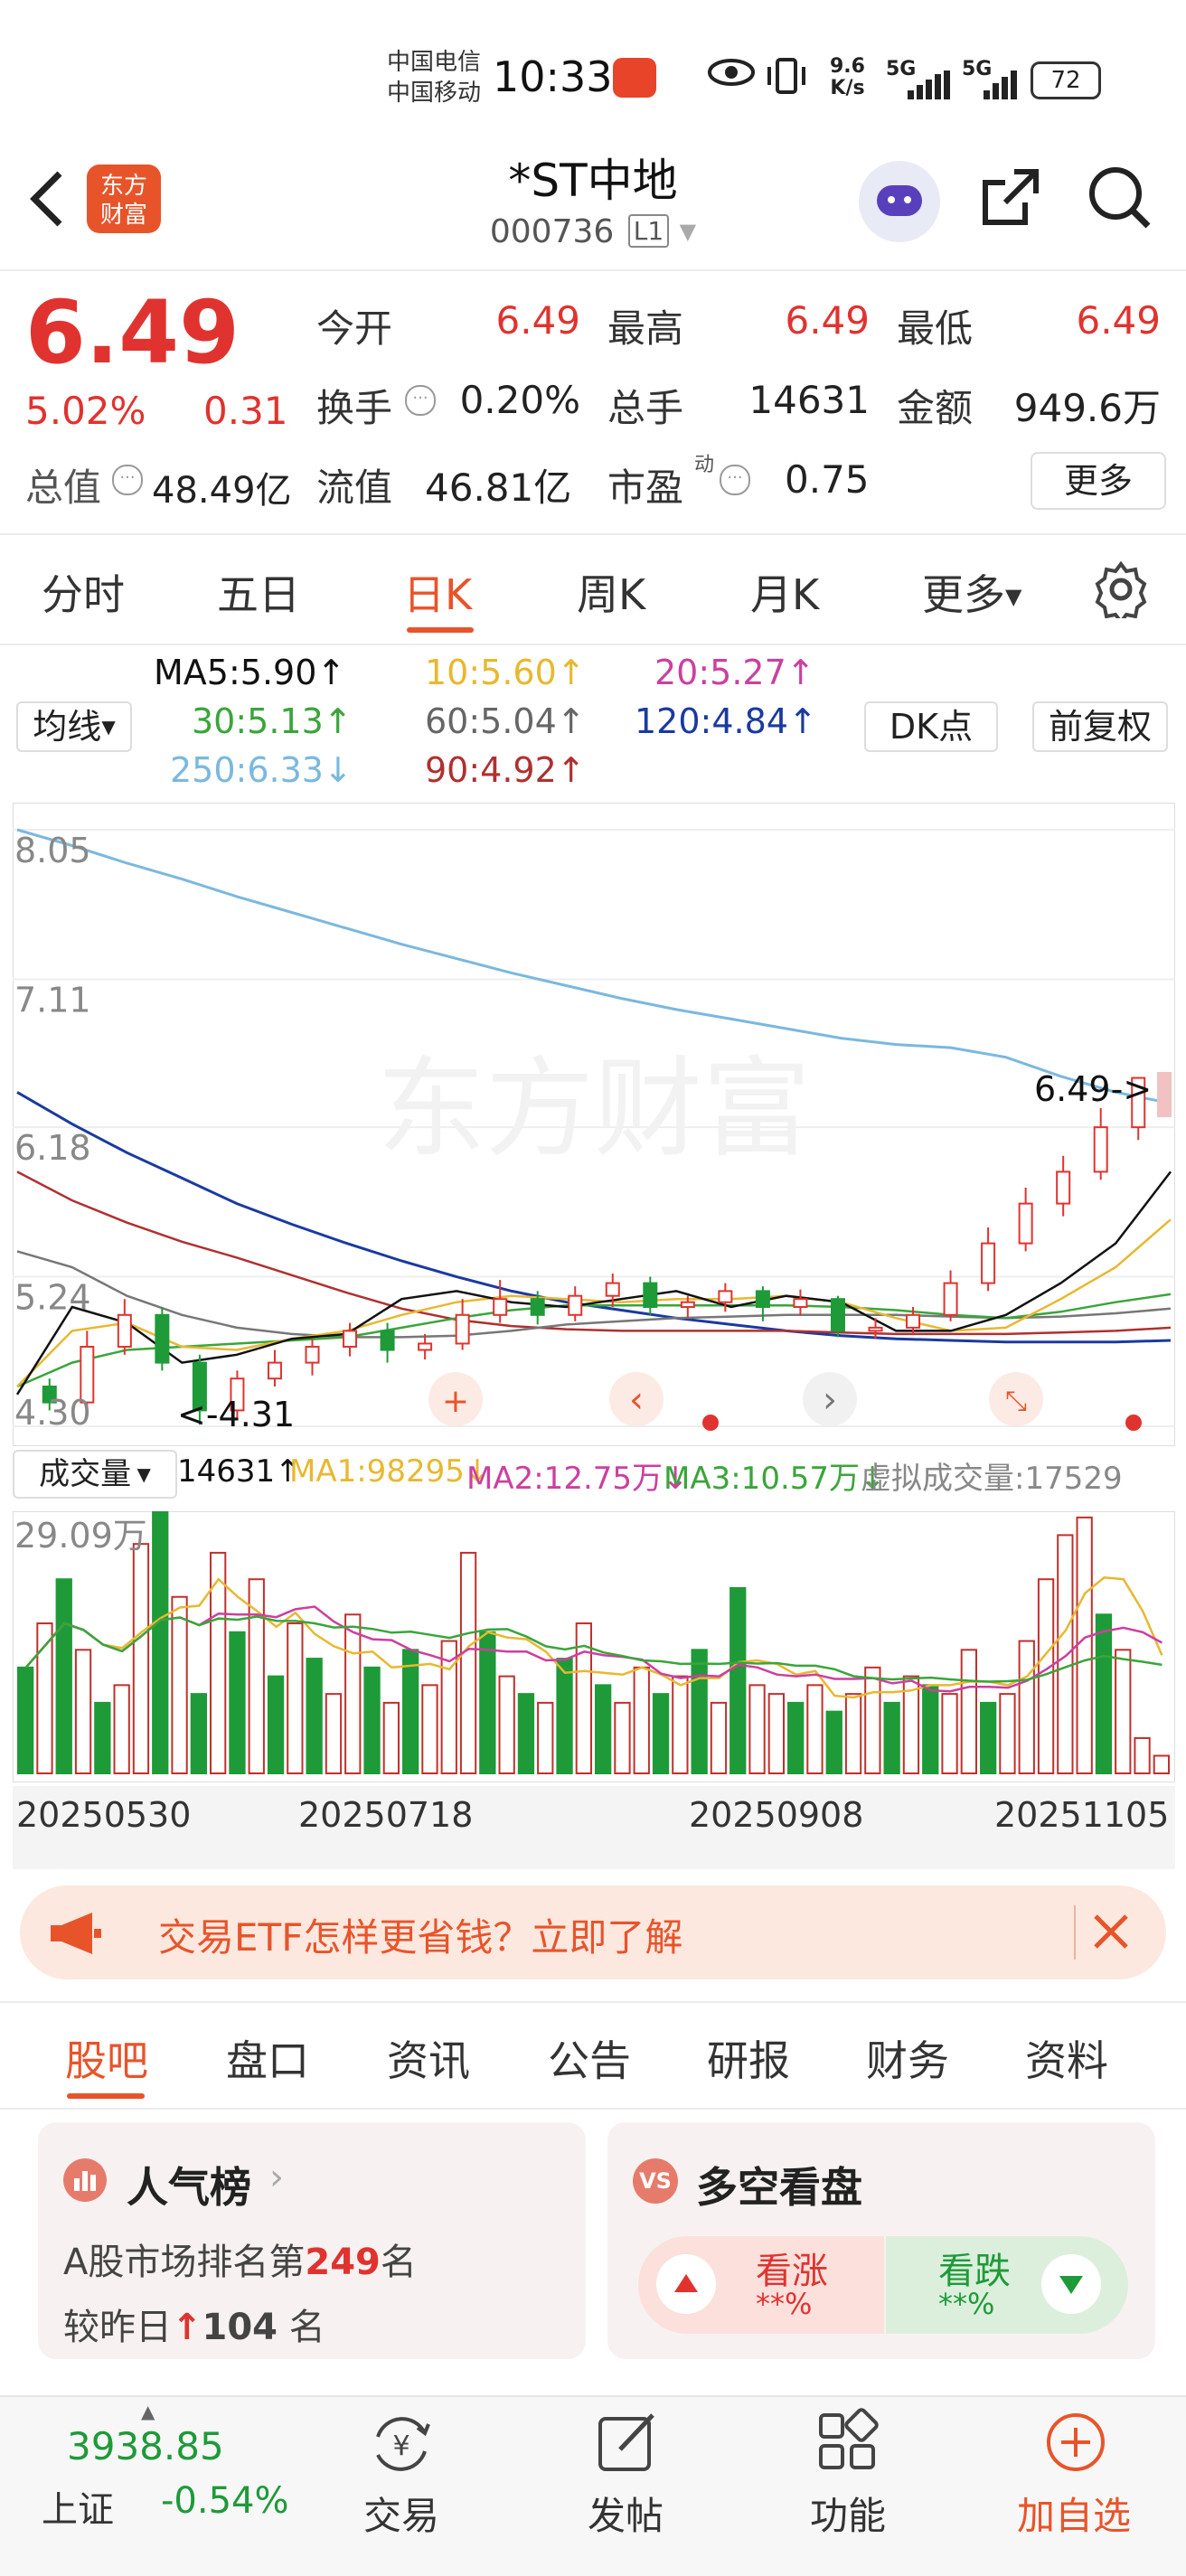 Image resolution: width=1186 pixels, height=2576 pixels. Describe the element at coordinates (261, 770) in the screenshot. I see `ma250-legend: 250:6.33↓` at that location.